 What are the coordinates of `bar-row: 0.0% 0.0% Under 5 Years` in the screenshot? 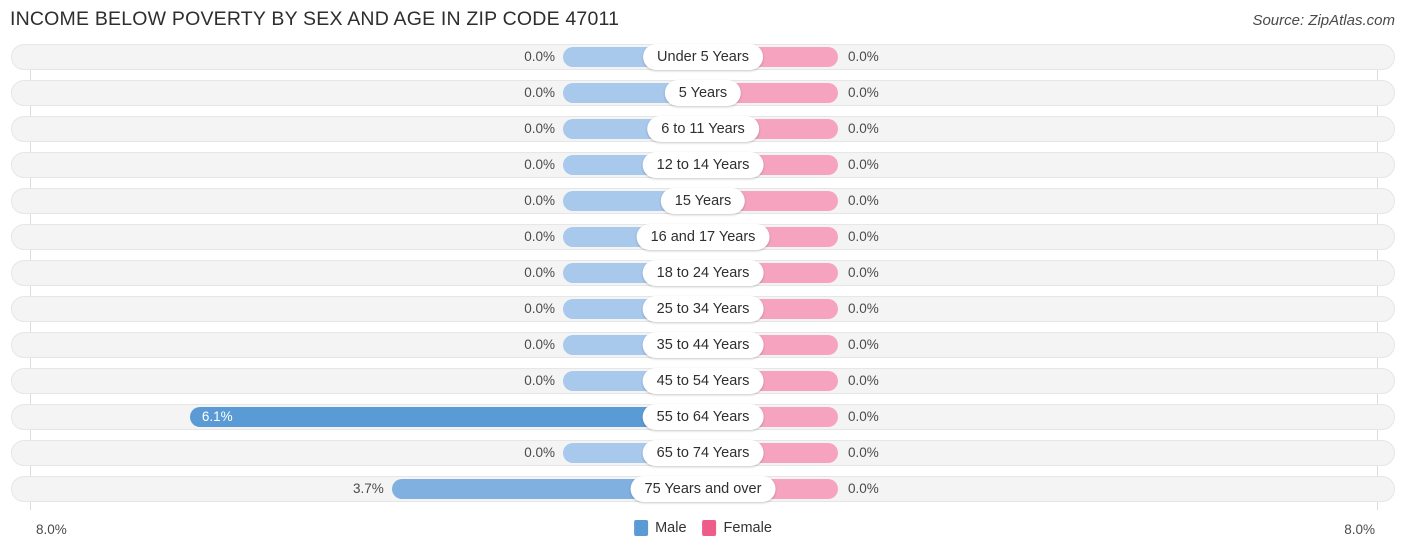 It's located at (703, 57).